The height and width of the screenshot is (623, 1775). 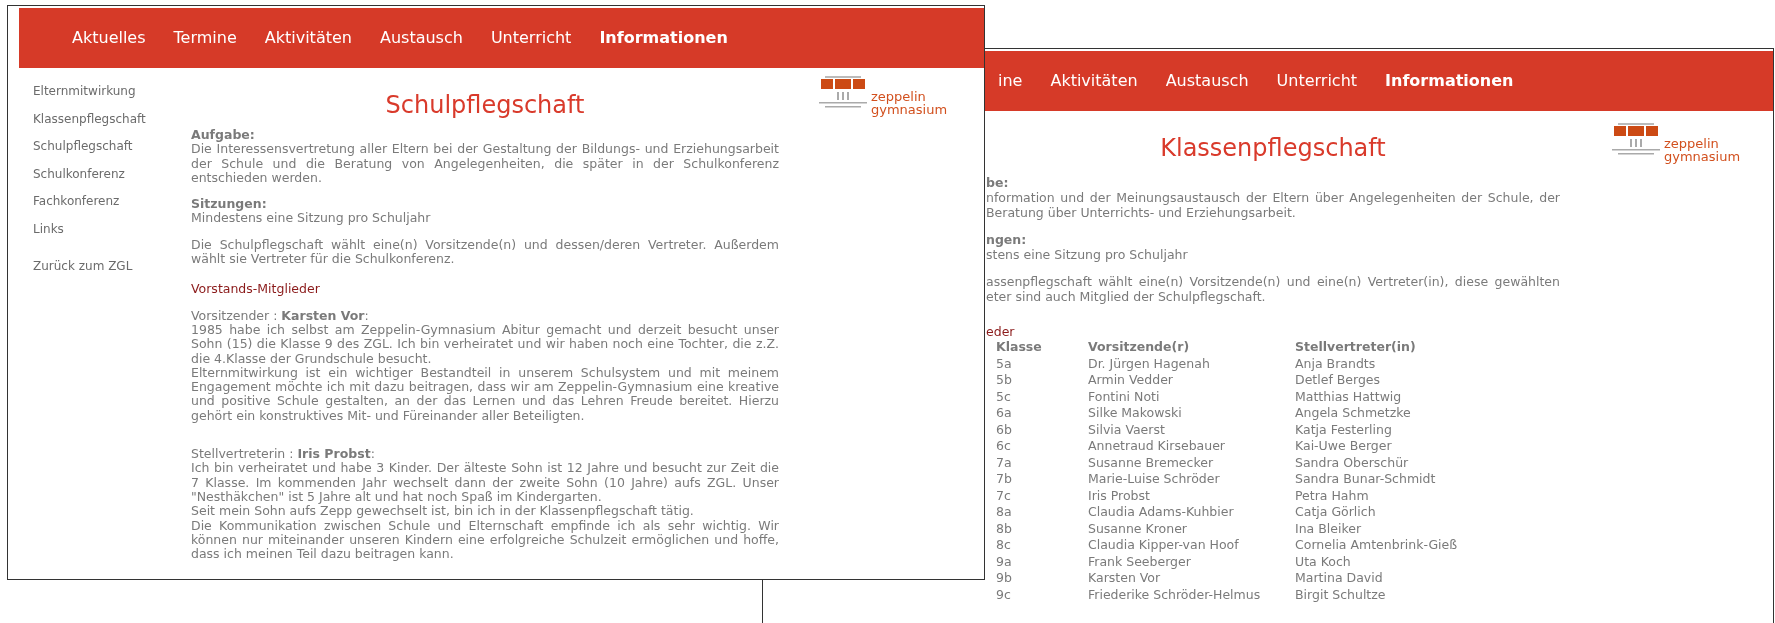 I want to click on section-heading: be:, so click(x=998, y=182).